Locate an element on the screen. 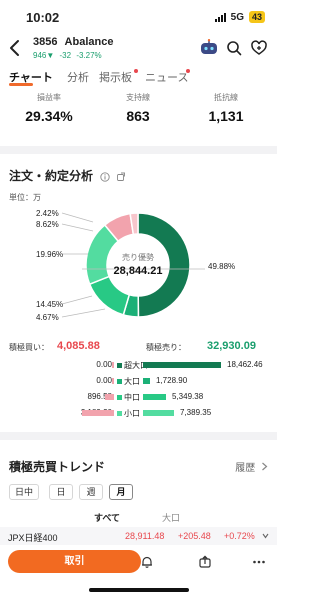 This screenshot has height=600, width=320. network-label: 5G is located at coordinates (237, 17).